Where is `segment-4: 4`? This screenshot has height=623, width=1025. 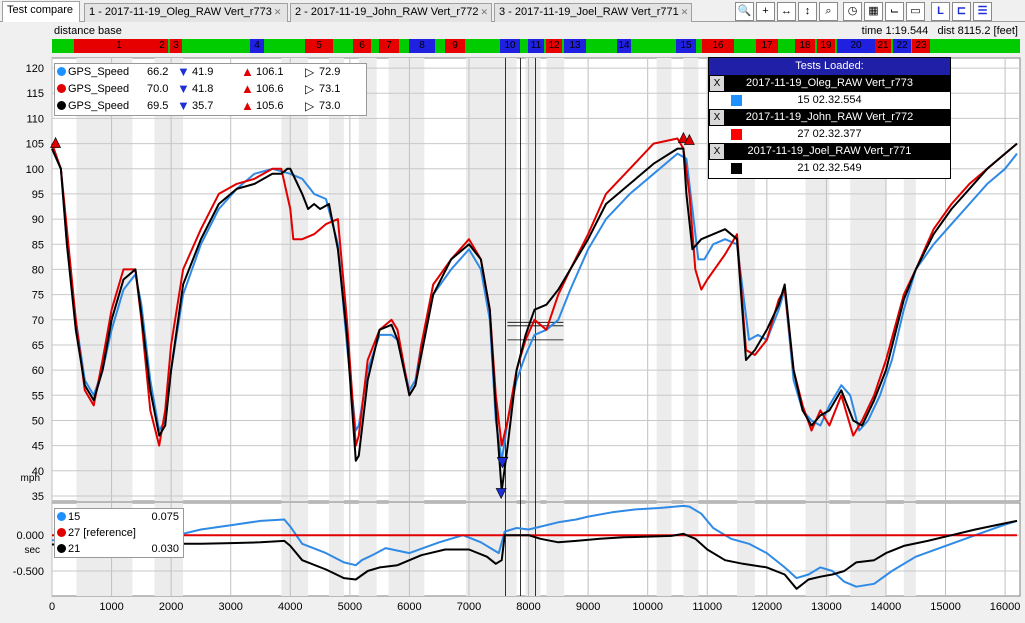
segment-4: 4 is located at coordinates (257, 46).